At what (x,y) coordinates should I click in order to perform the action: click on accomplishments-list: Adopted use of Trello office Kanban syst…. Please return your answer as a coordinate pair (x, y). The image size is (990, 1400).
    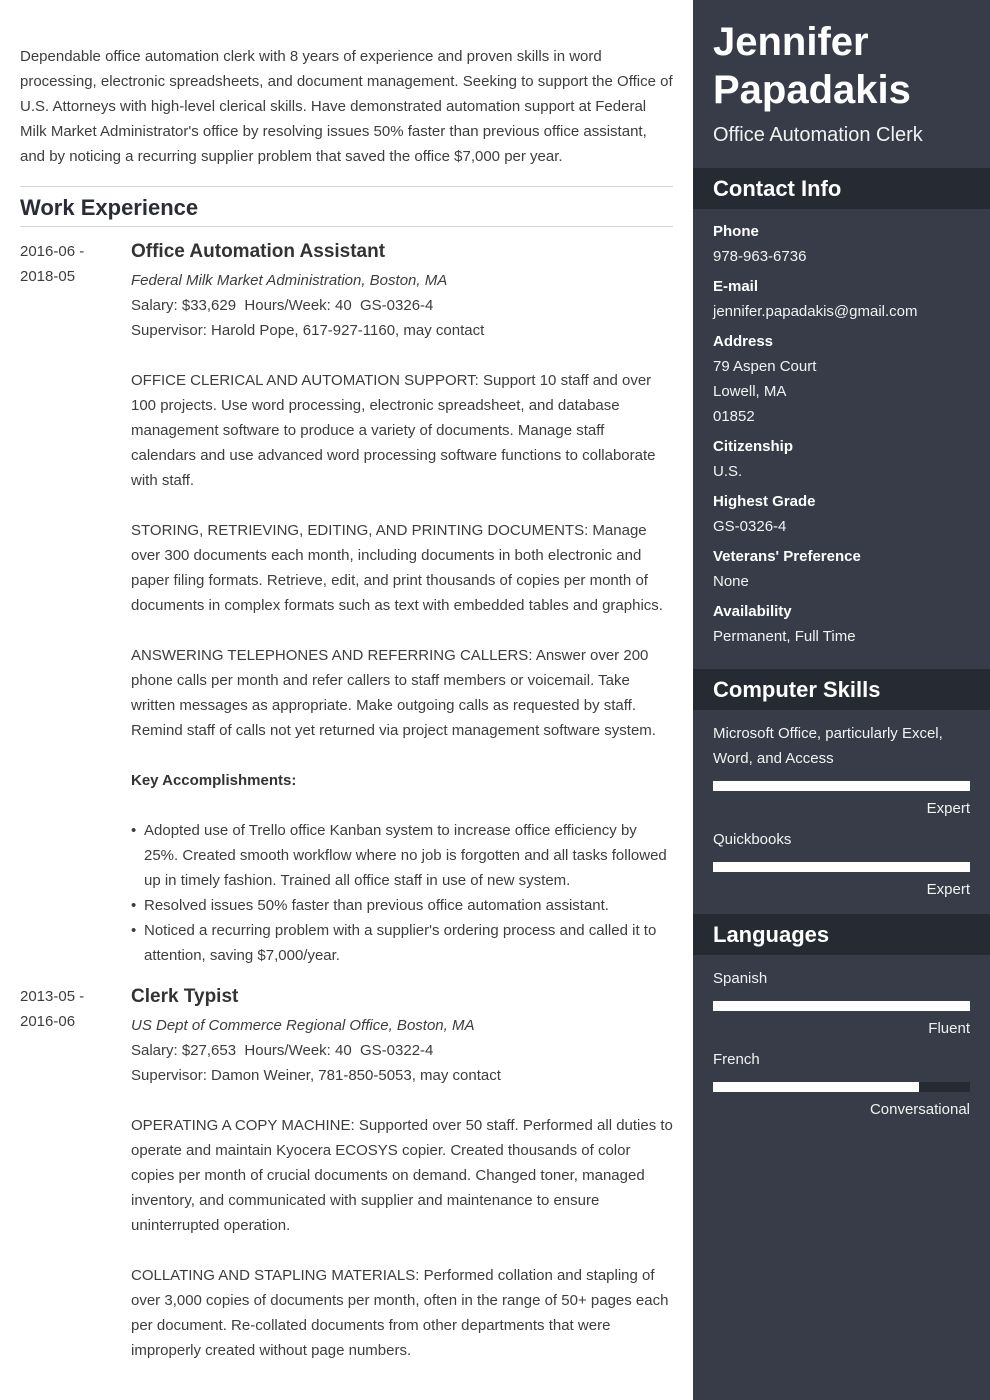
    Looking at the image, I should click on (402, 893).